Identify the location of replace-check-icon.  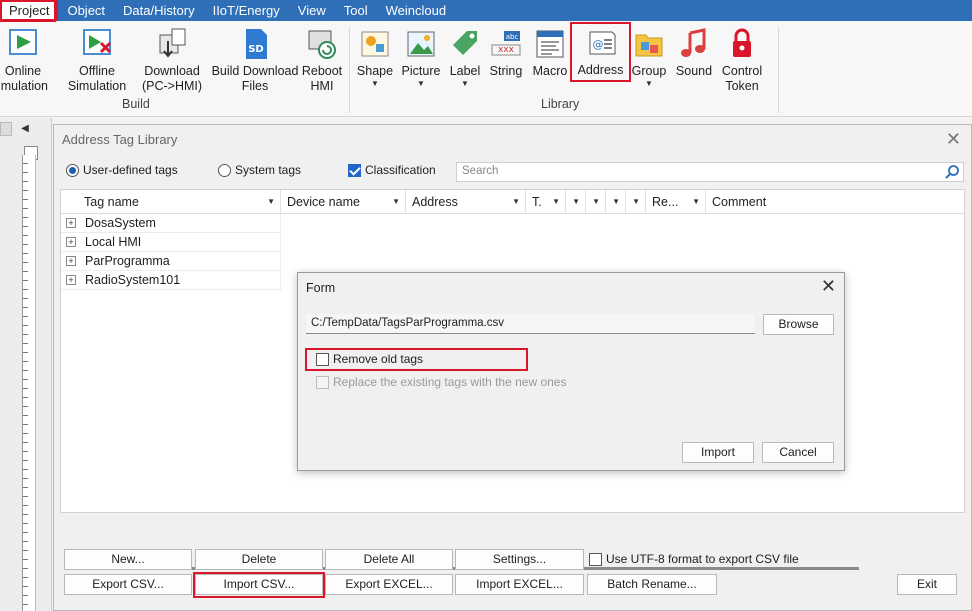
(322, 382).